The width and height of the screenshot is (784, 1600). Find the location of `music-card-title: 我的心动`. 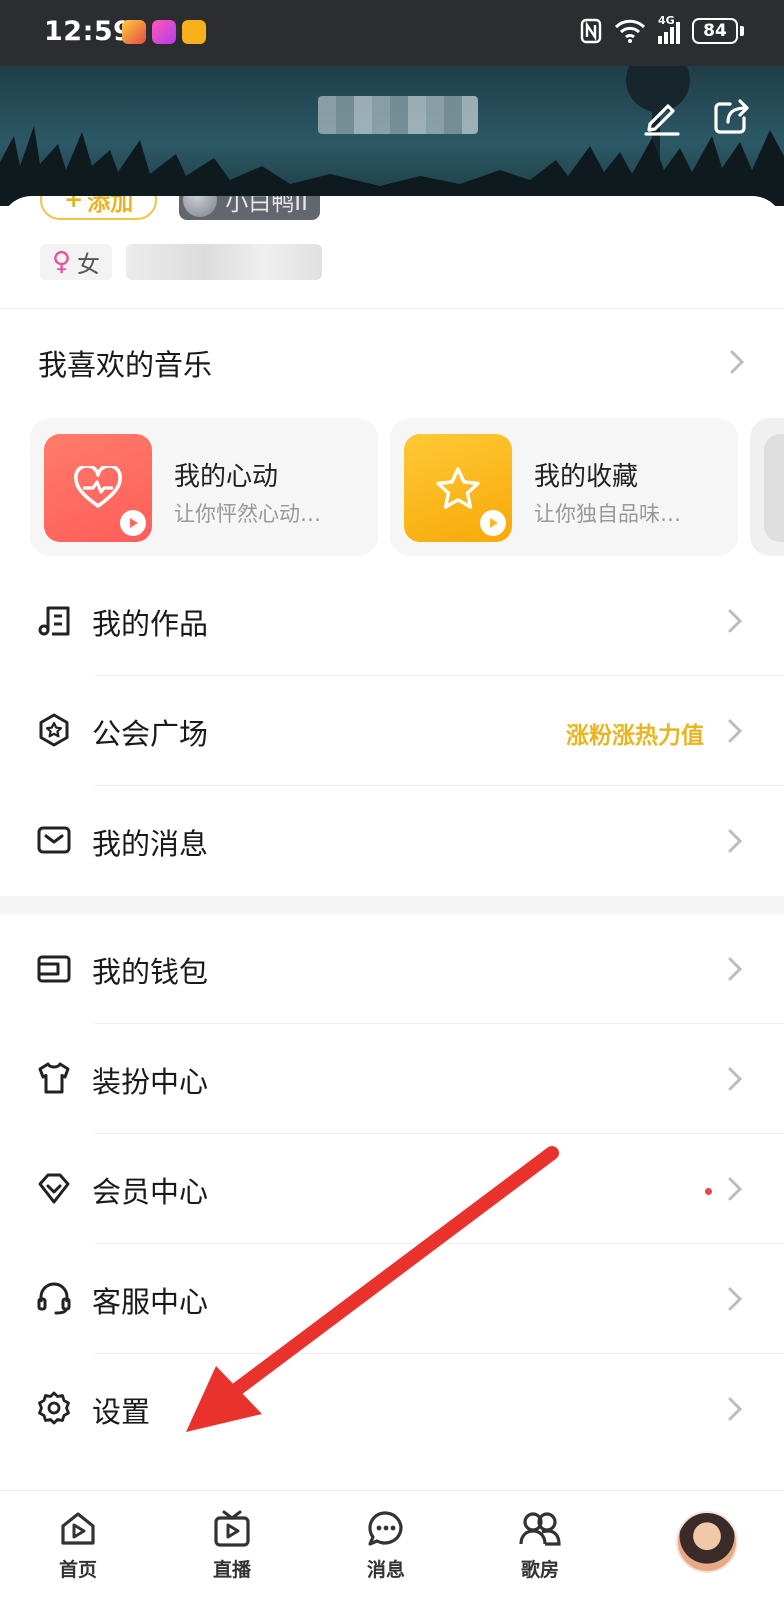

music-card-title: 我的心动 is located at coordinates (226, 477).